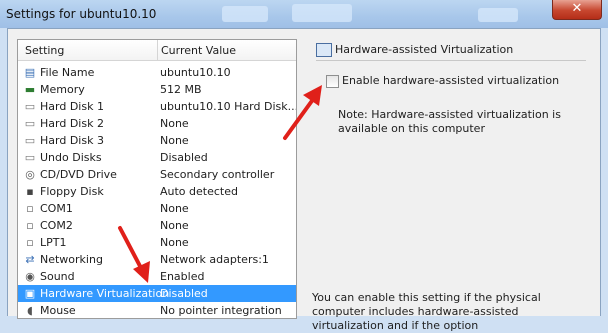 The width and height of the screenshot is (608, 333). What do you see at coordinates (30, 242) in the screenshot?
I see `parallel-port-icon: ▫` at bounding box center [30, 242].